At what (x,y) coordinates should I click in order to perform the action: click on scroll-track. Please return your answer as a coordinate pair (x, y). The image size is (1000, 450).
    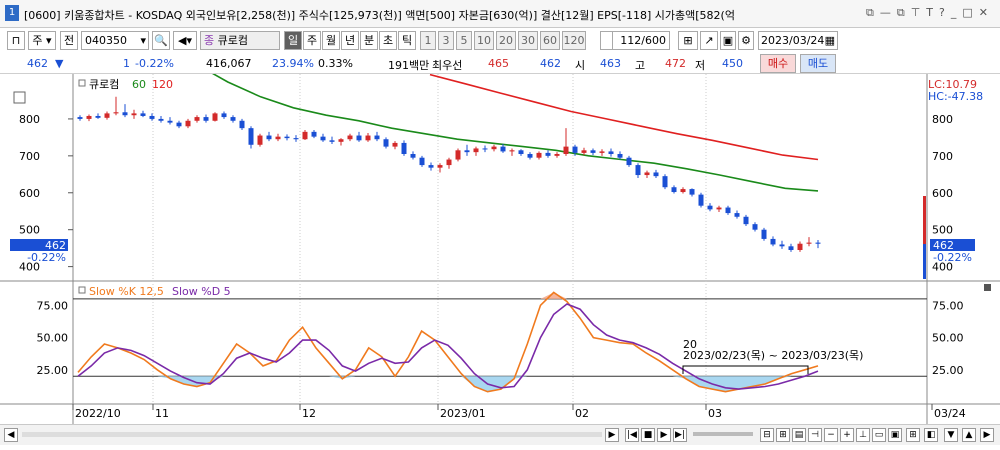
    Looking at the image, I should click on (312, 434).